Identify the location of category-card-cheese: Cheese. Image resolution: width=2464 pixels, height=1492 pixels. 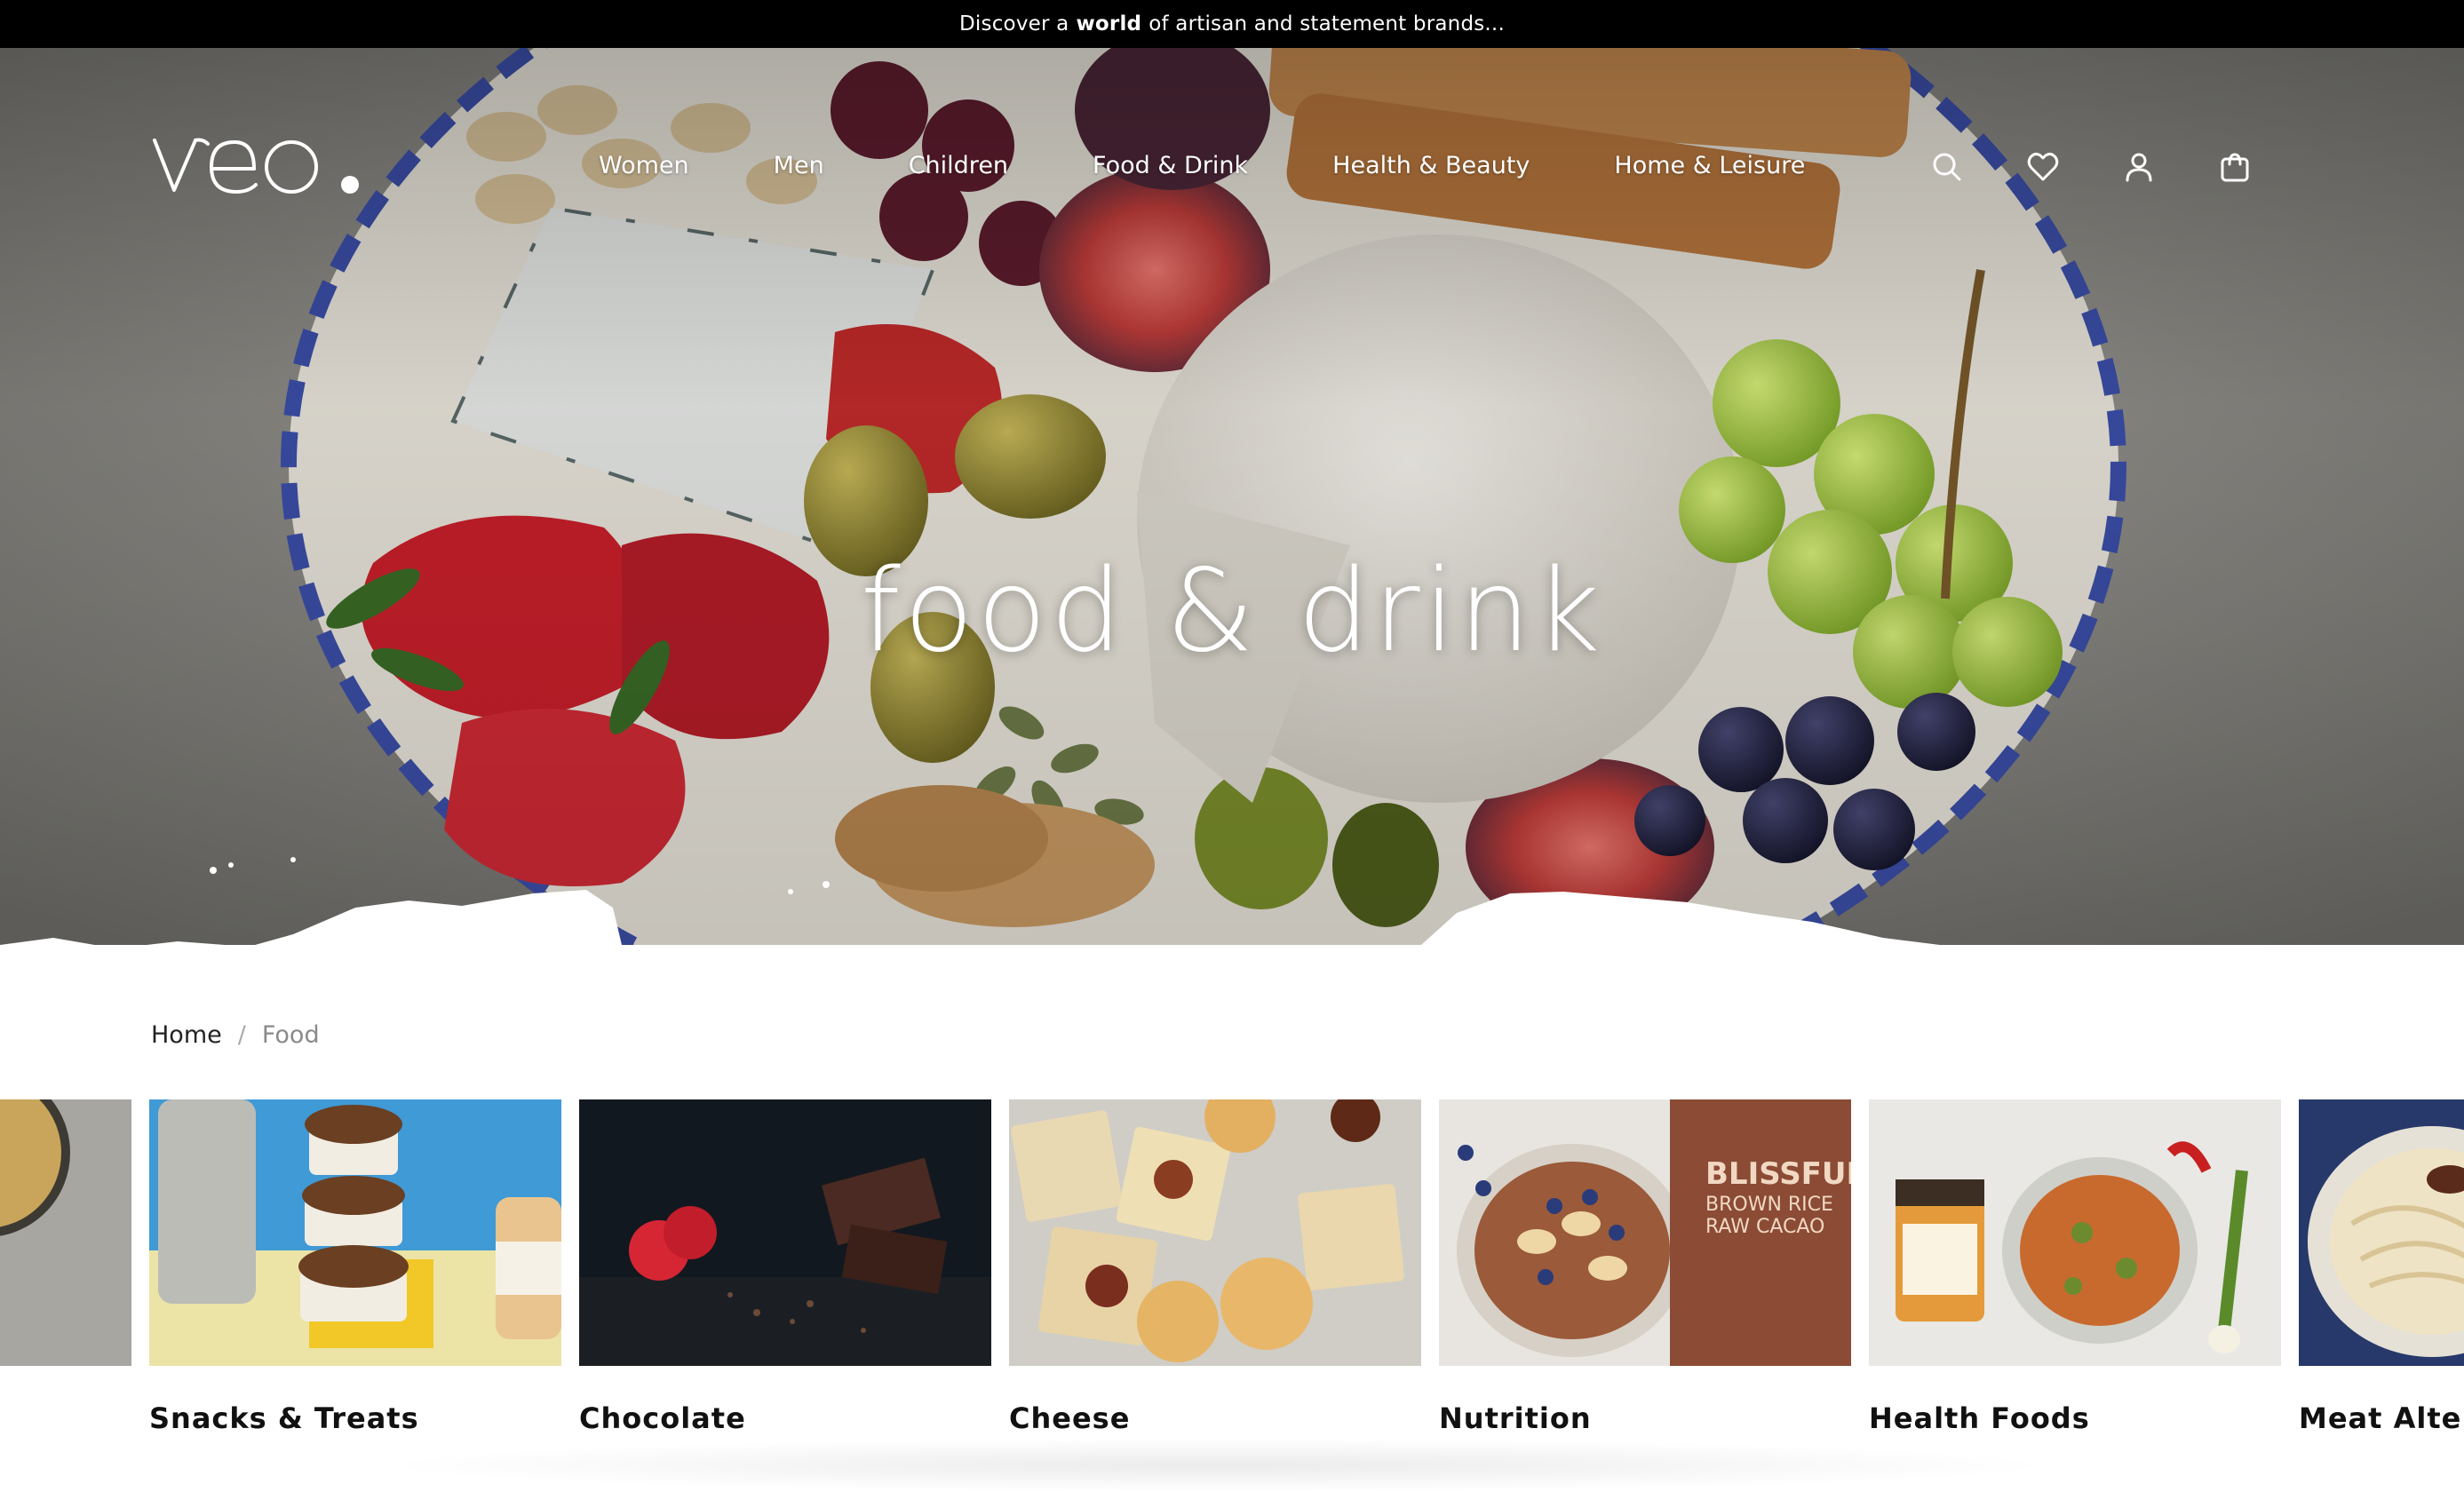
(1215, 1267).